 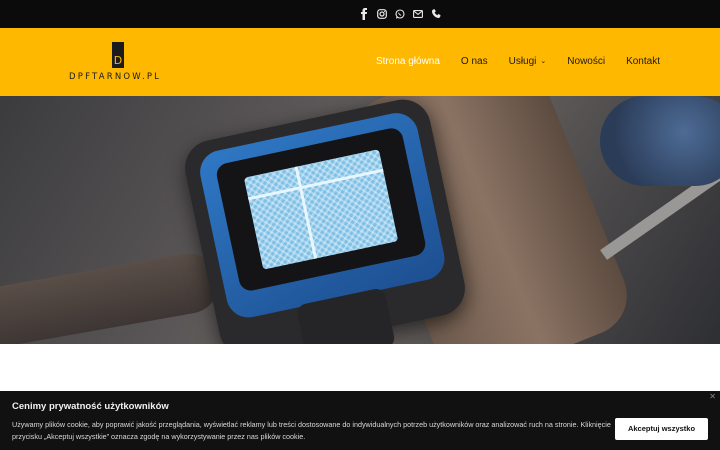 I want to click on instagram-icon, so click(x=382, y=14).